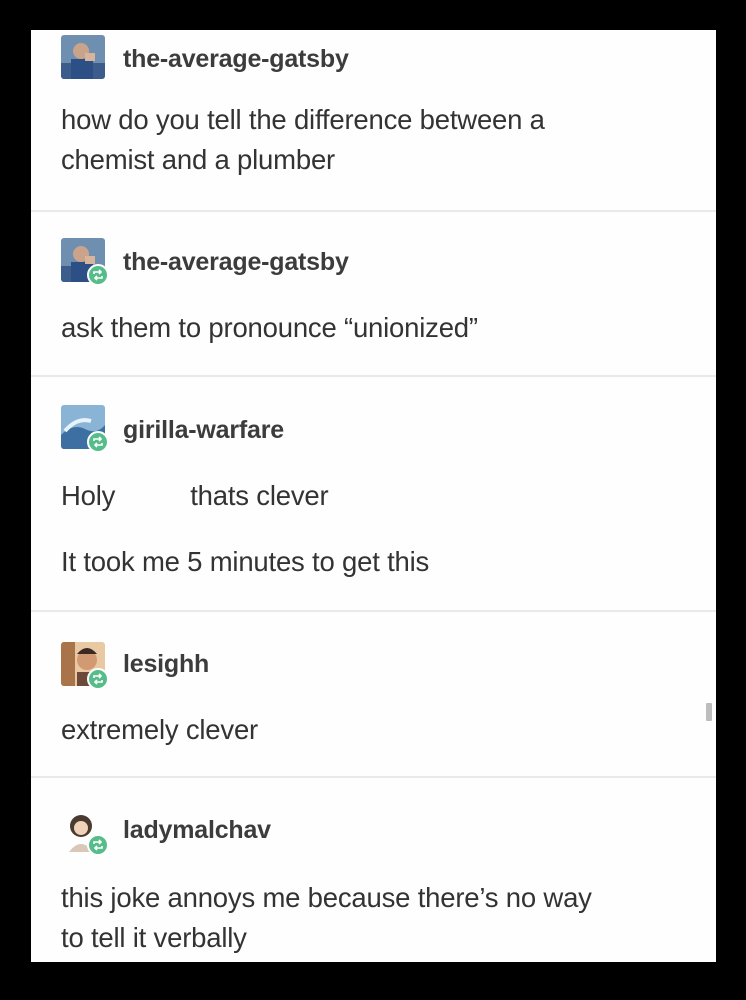 This screenshot has height=1000, width=746. Describe the element at coordinates (709, 712) in the screenshot. I see `scrollbar-thumb` at that location.